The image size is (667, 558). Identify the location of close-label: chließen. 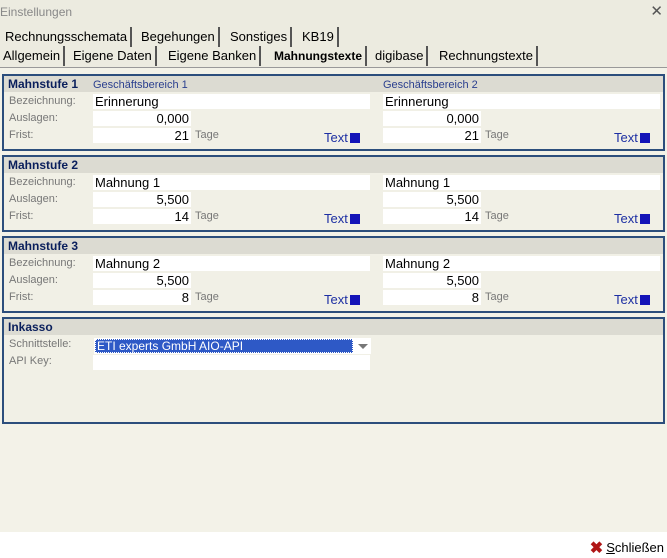
(639, 547).